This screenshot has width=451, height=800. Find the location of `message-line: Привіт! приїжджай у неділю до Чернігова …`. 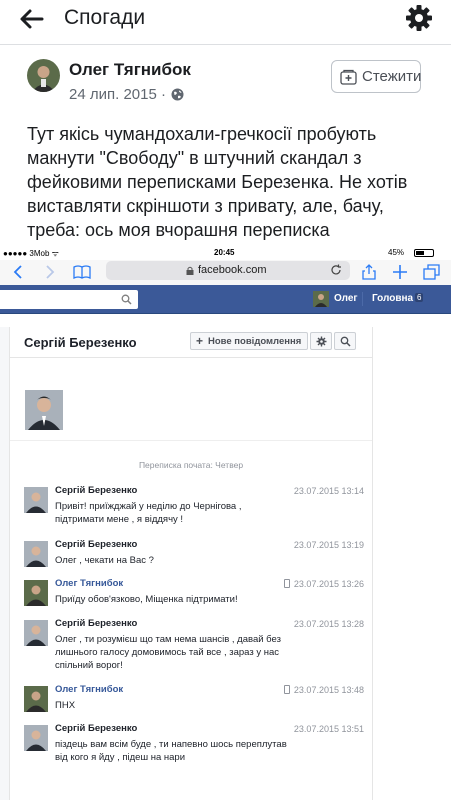

message-line: Привіт! приїжджай у неділю до Чернігова … is located at coordinates (148, 506).